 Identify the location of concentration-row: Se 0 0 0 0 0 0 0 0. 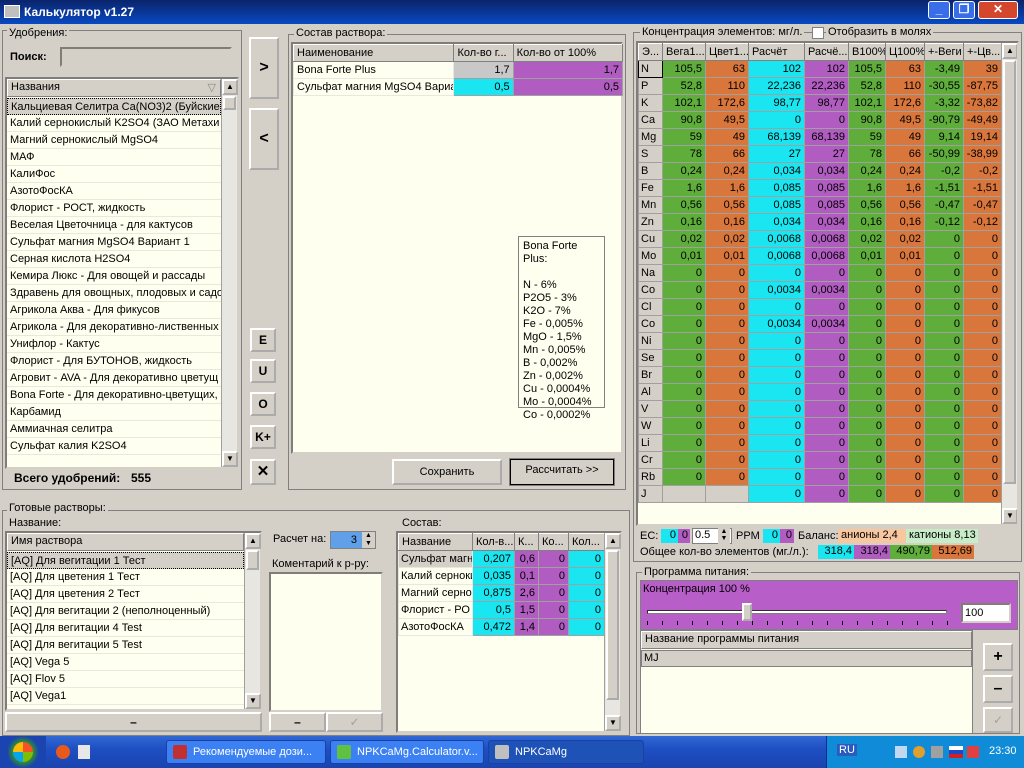
(820, 358).